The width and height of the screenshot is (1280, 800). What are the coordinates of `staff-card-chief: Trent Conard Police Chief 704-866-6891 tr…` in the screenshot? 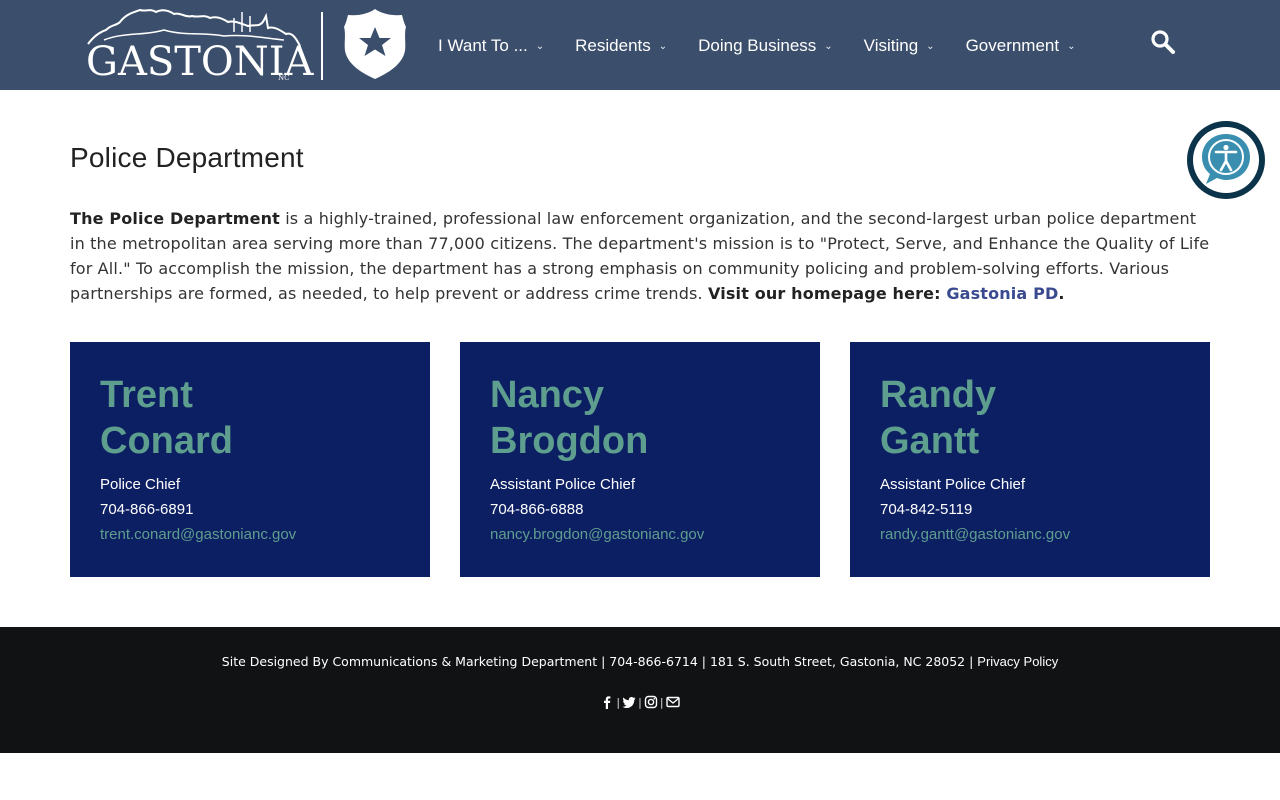 It's located at (250, 459).